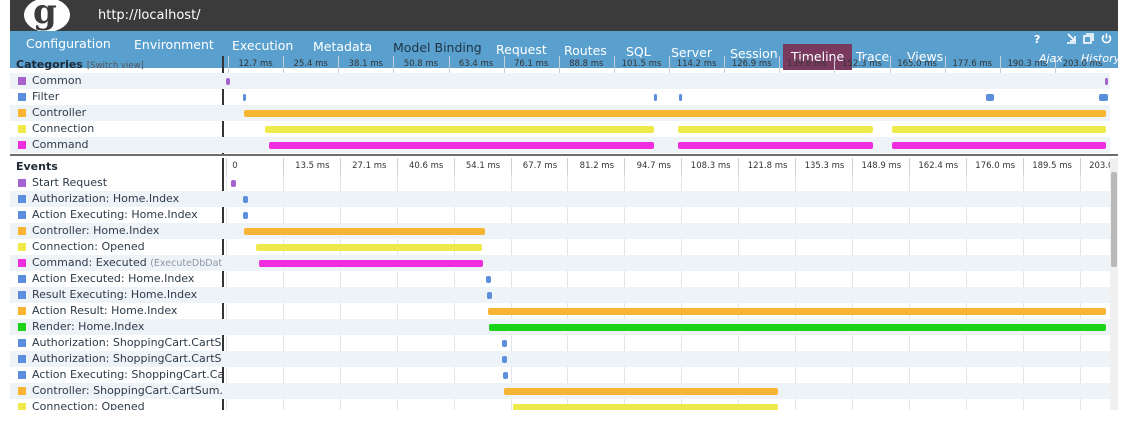 The image size is (1127, 423). I want to click on restore-icon, so click(1088, 40).